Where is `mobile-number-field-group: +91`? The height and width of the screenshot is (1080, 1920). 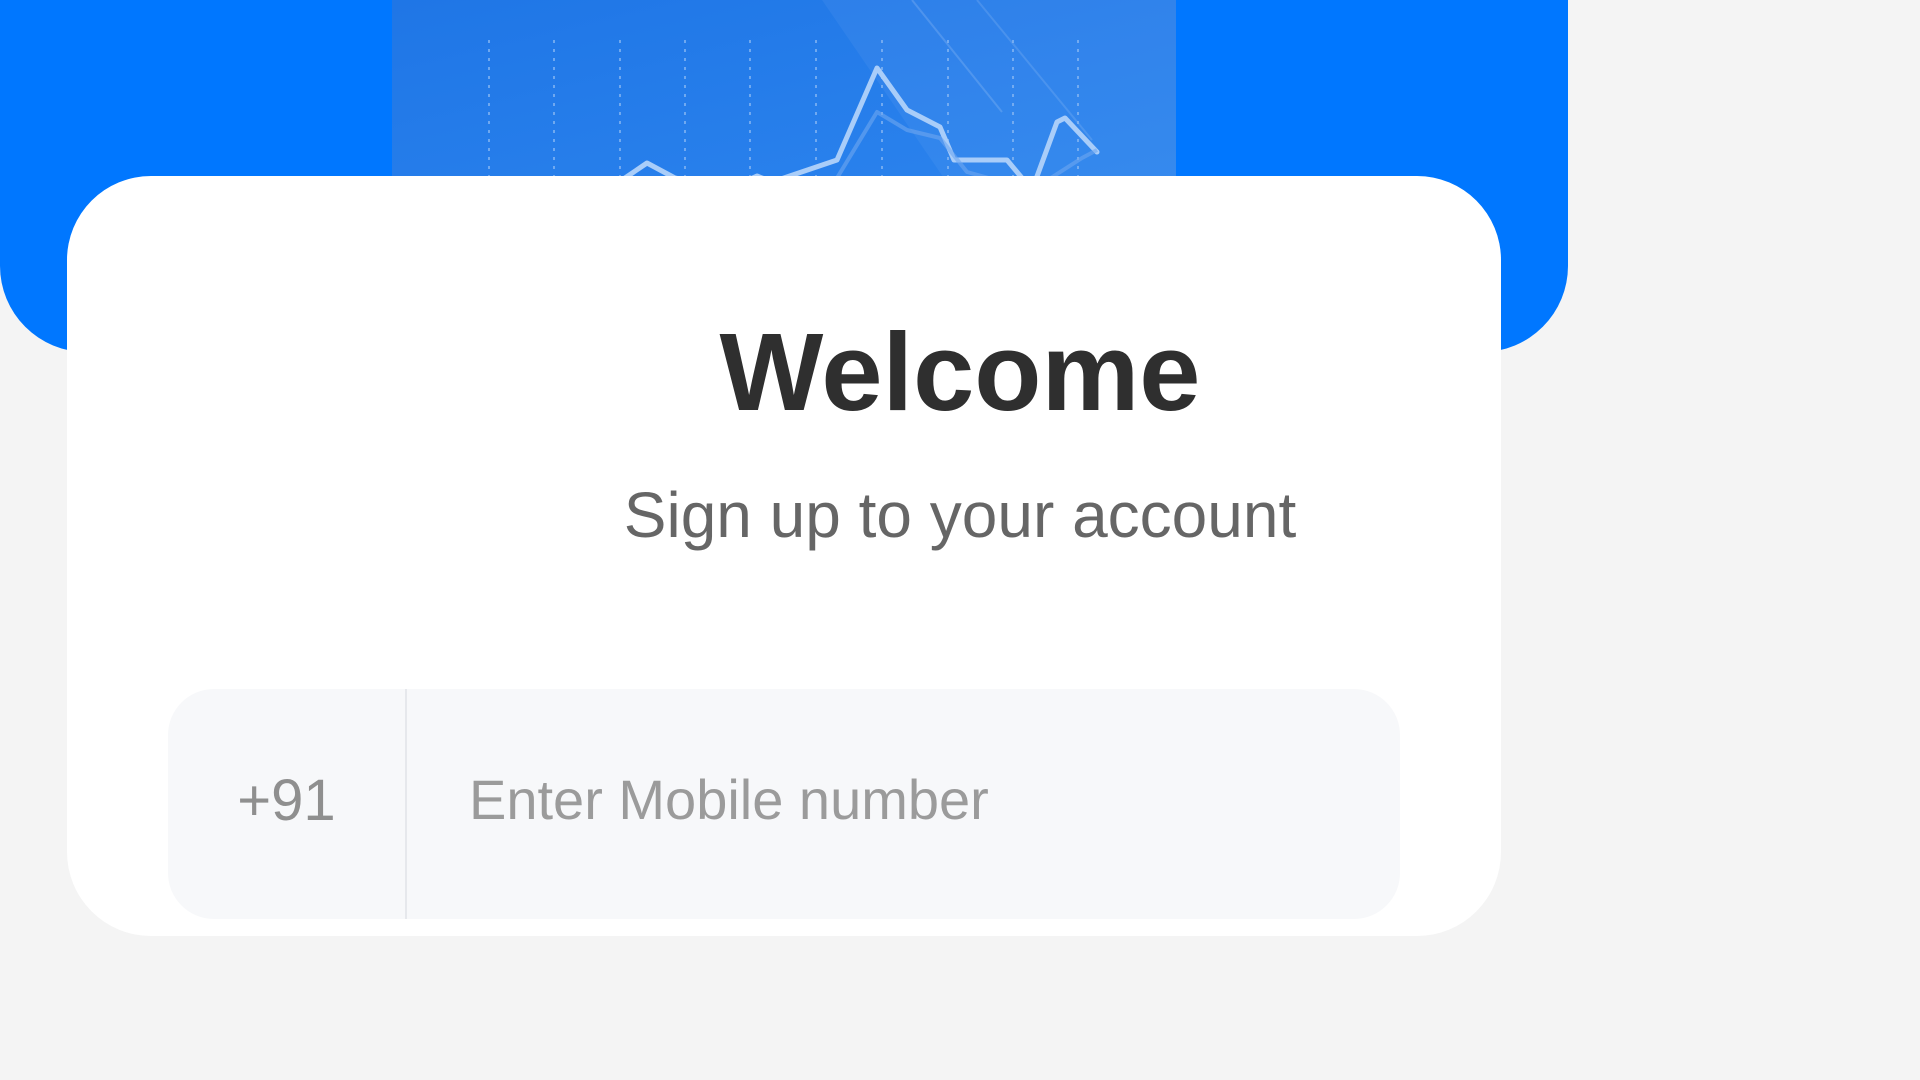
mobile-number-field-group: +91 is located at coordinates (784, 804).